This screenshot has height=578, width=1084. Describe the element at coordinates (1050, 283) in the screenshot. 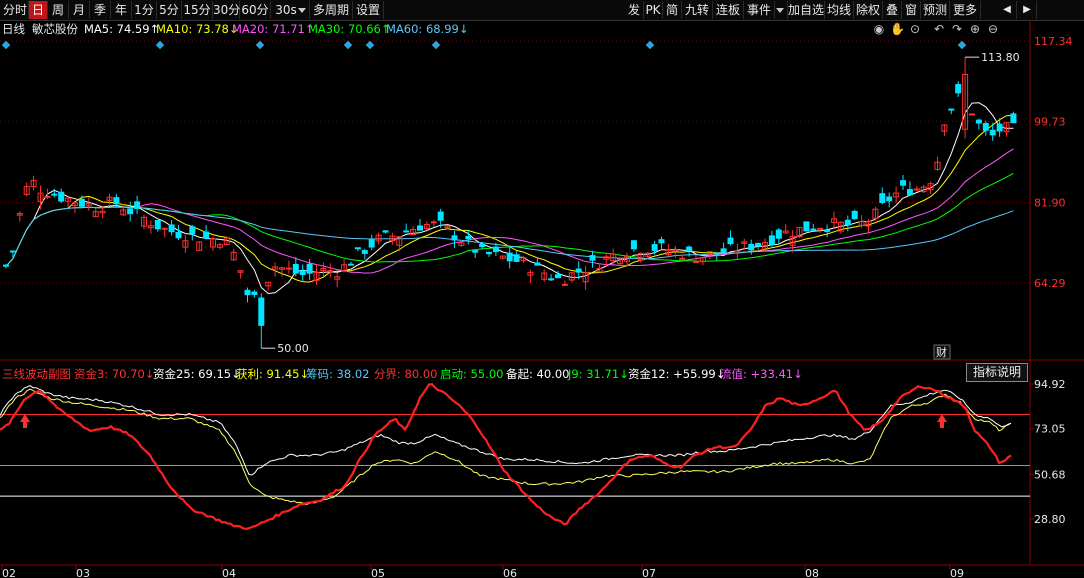

I see `main-axis-label: 64.29` at that location.